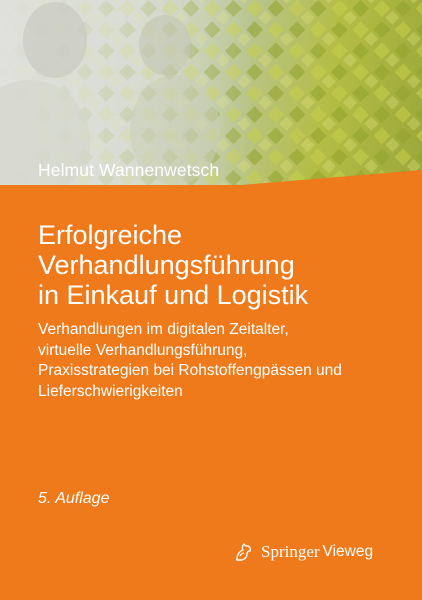  Describe the element at coordinates (166, 265) in the screenshot. I see `title-line: Verhandlungsführung` at that location.